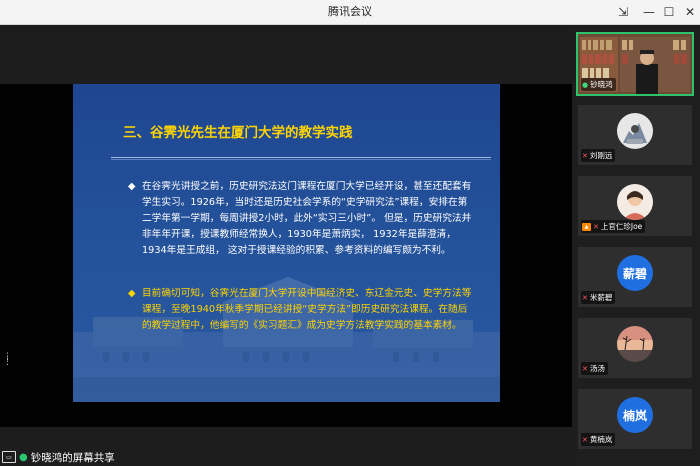 The width and height of the screenshot is (700, 466). What do you see at coordinates (586, 226) in the screenshot?
I see `user-icon: ▲` at bounding box center [586, 226].